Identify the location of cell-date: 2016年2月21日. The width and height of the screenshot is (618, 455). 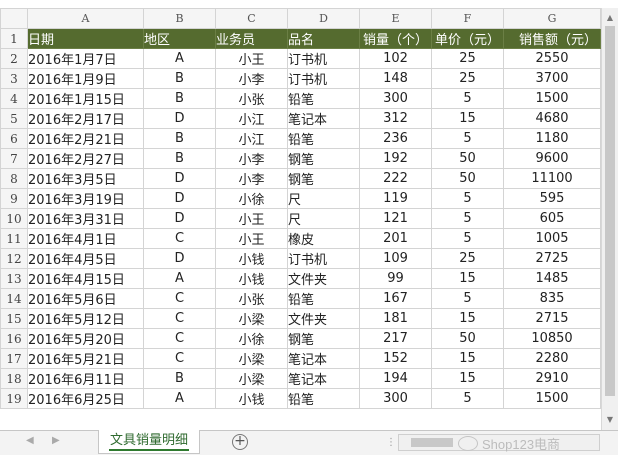
(85, 138).